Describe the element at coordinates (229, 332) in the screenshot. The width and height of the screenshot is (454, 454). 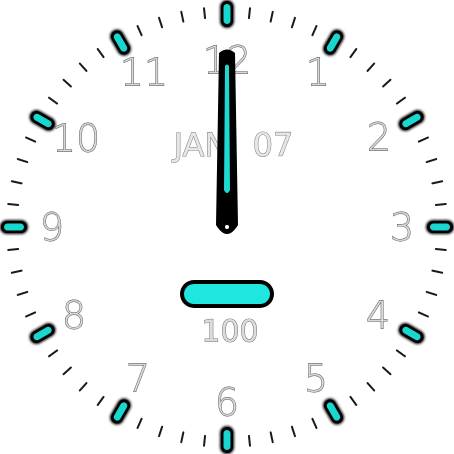
I see `battery-percent: 100` at that location.